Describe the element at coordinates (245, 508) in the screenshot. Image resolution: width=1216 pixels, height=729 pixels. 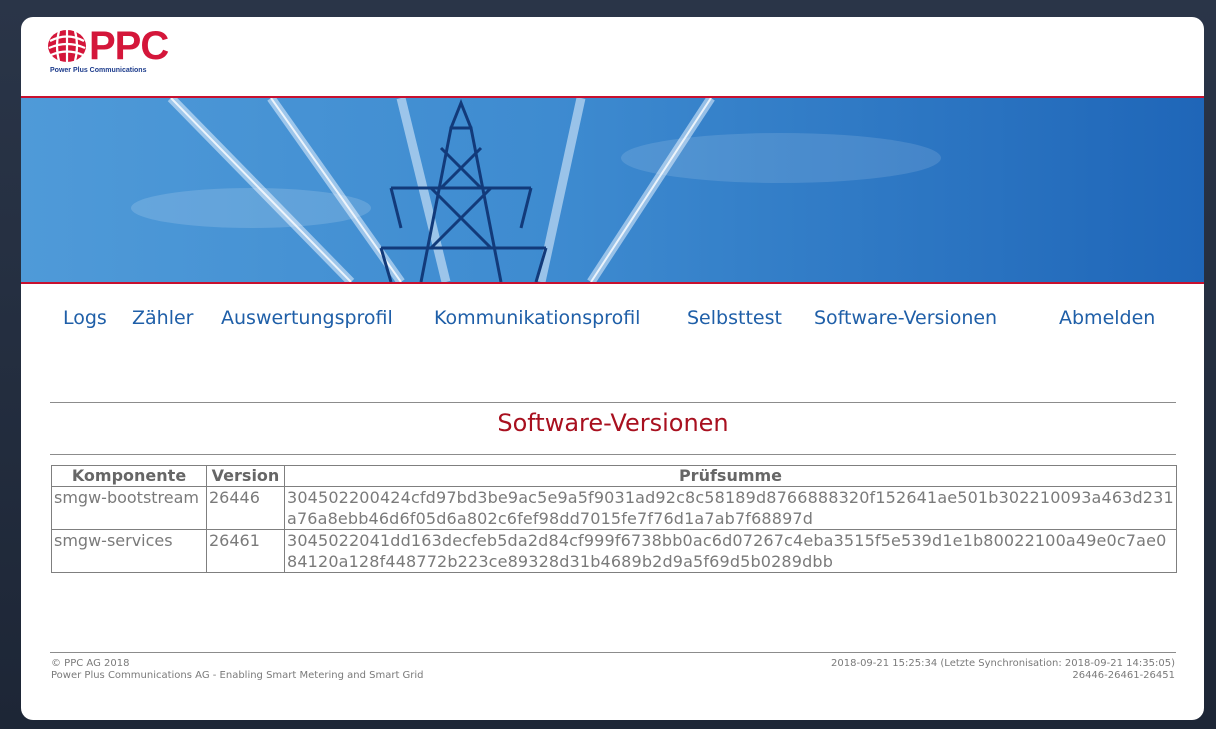
I see `cell-version: 26446` at that location.